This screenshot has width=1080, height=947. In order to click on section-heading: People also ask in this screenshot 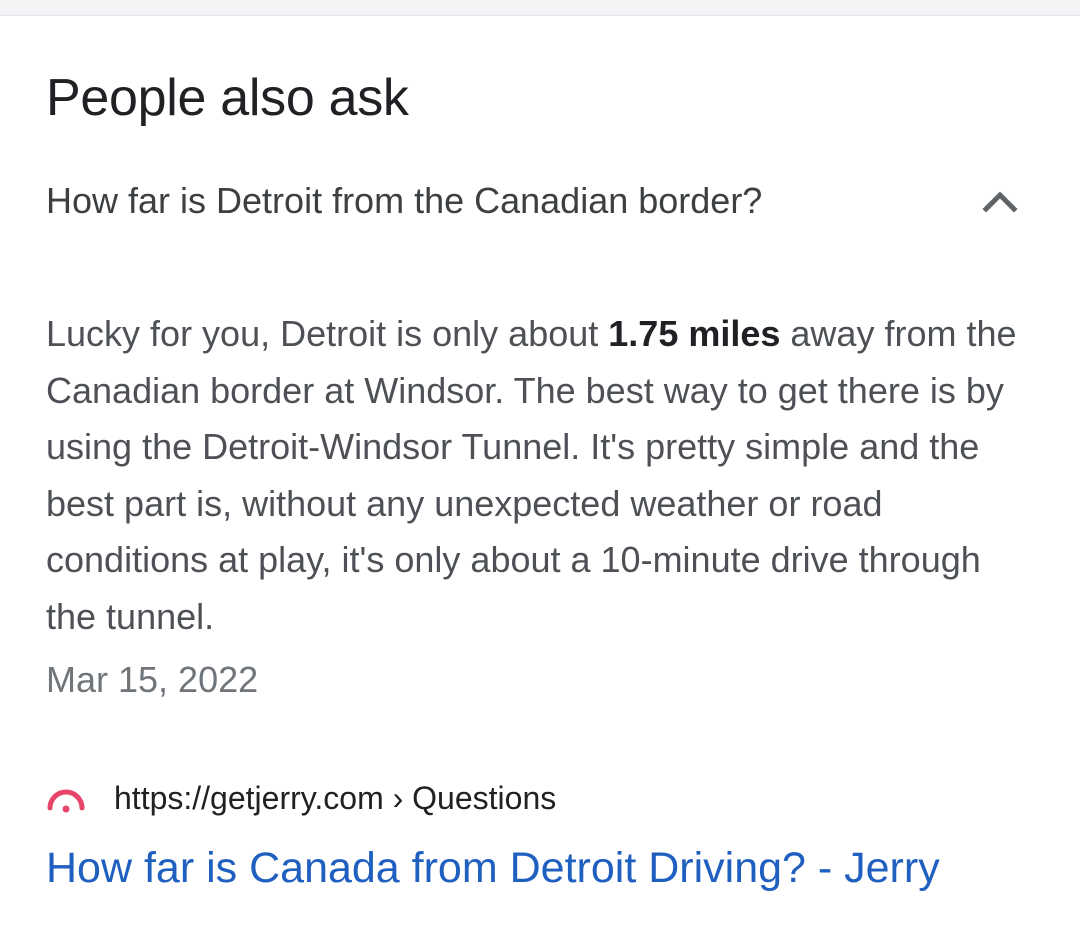, I will do `click(227, 98)`.